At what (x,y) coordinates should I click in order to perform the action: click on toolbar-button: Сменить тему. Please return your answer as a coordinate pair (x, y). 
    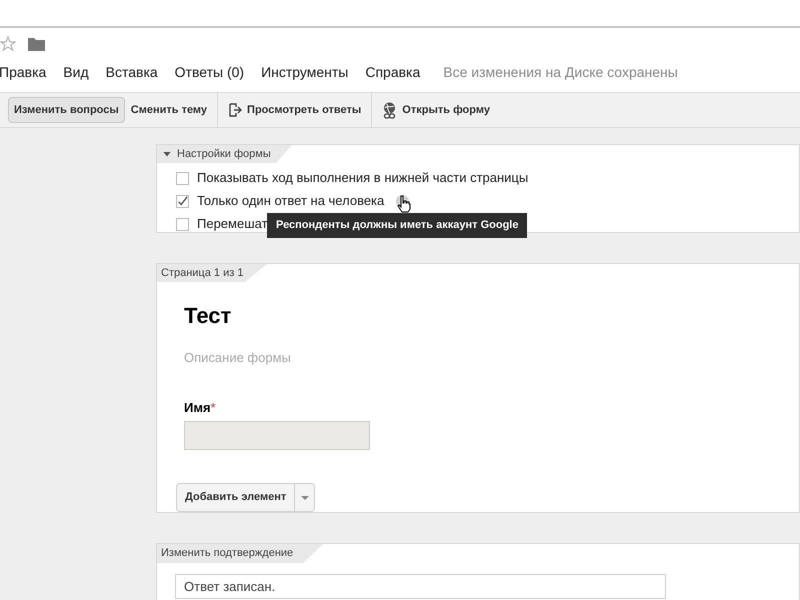
    Looking at the image, I should click on (169, 110).